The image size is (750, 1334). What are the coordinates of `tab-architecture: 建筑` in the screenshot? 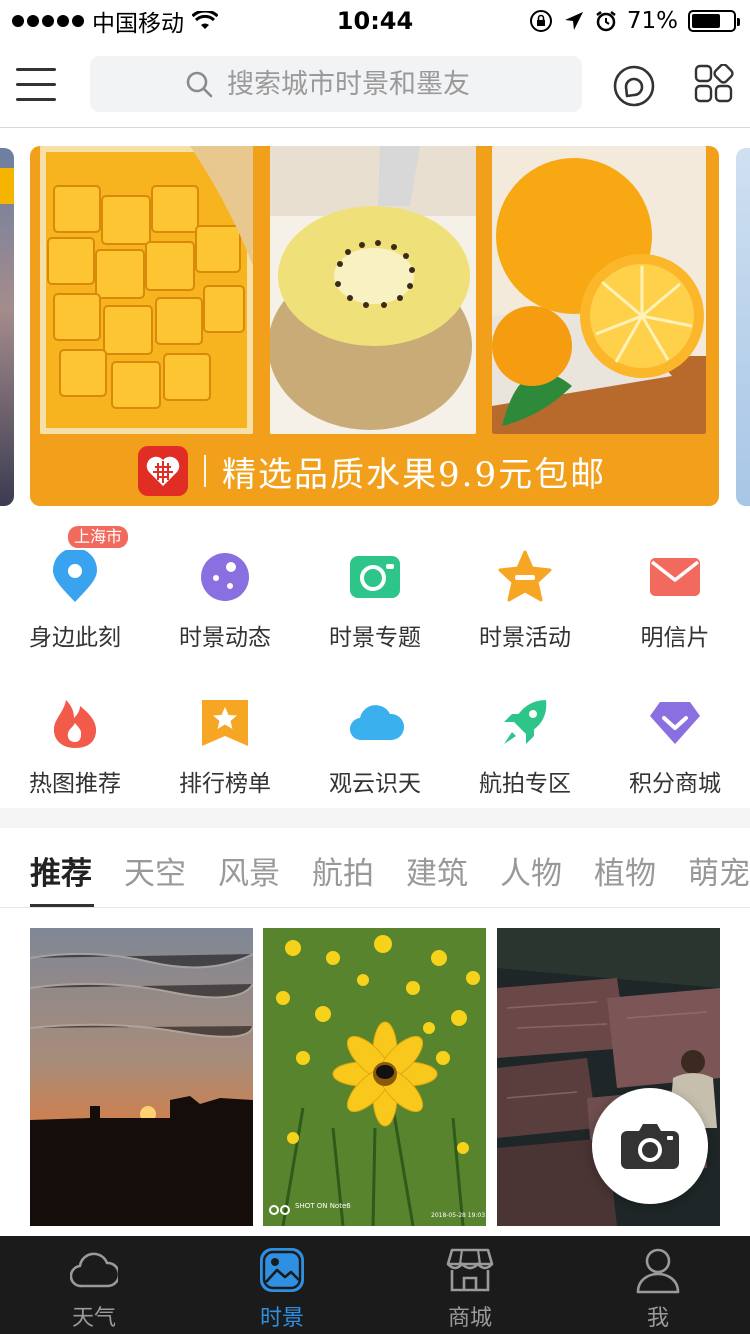 It's located at (437, 870).